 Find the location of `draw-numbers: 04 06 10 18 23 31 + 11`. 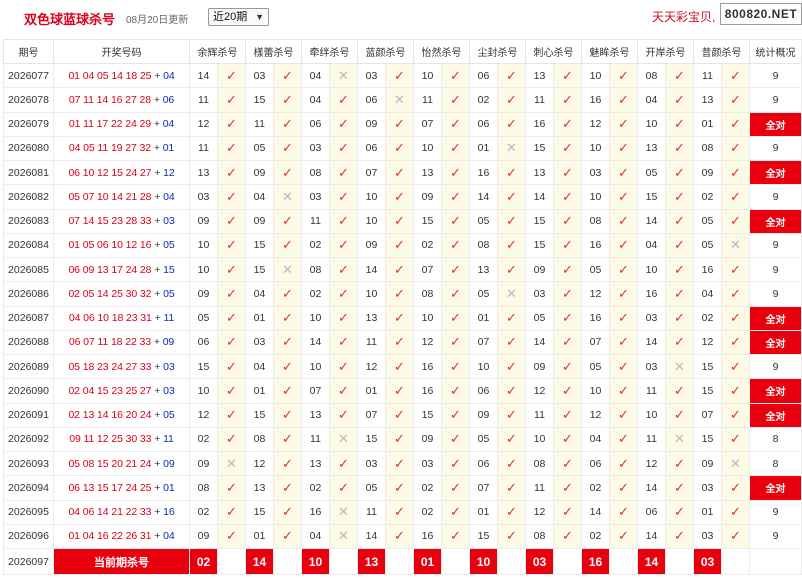

draw-numbers: 04 06 10 18 23 31 + 11 is located at coordinates (121, 318).